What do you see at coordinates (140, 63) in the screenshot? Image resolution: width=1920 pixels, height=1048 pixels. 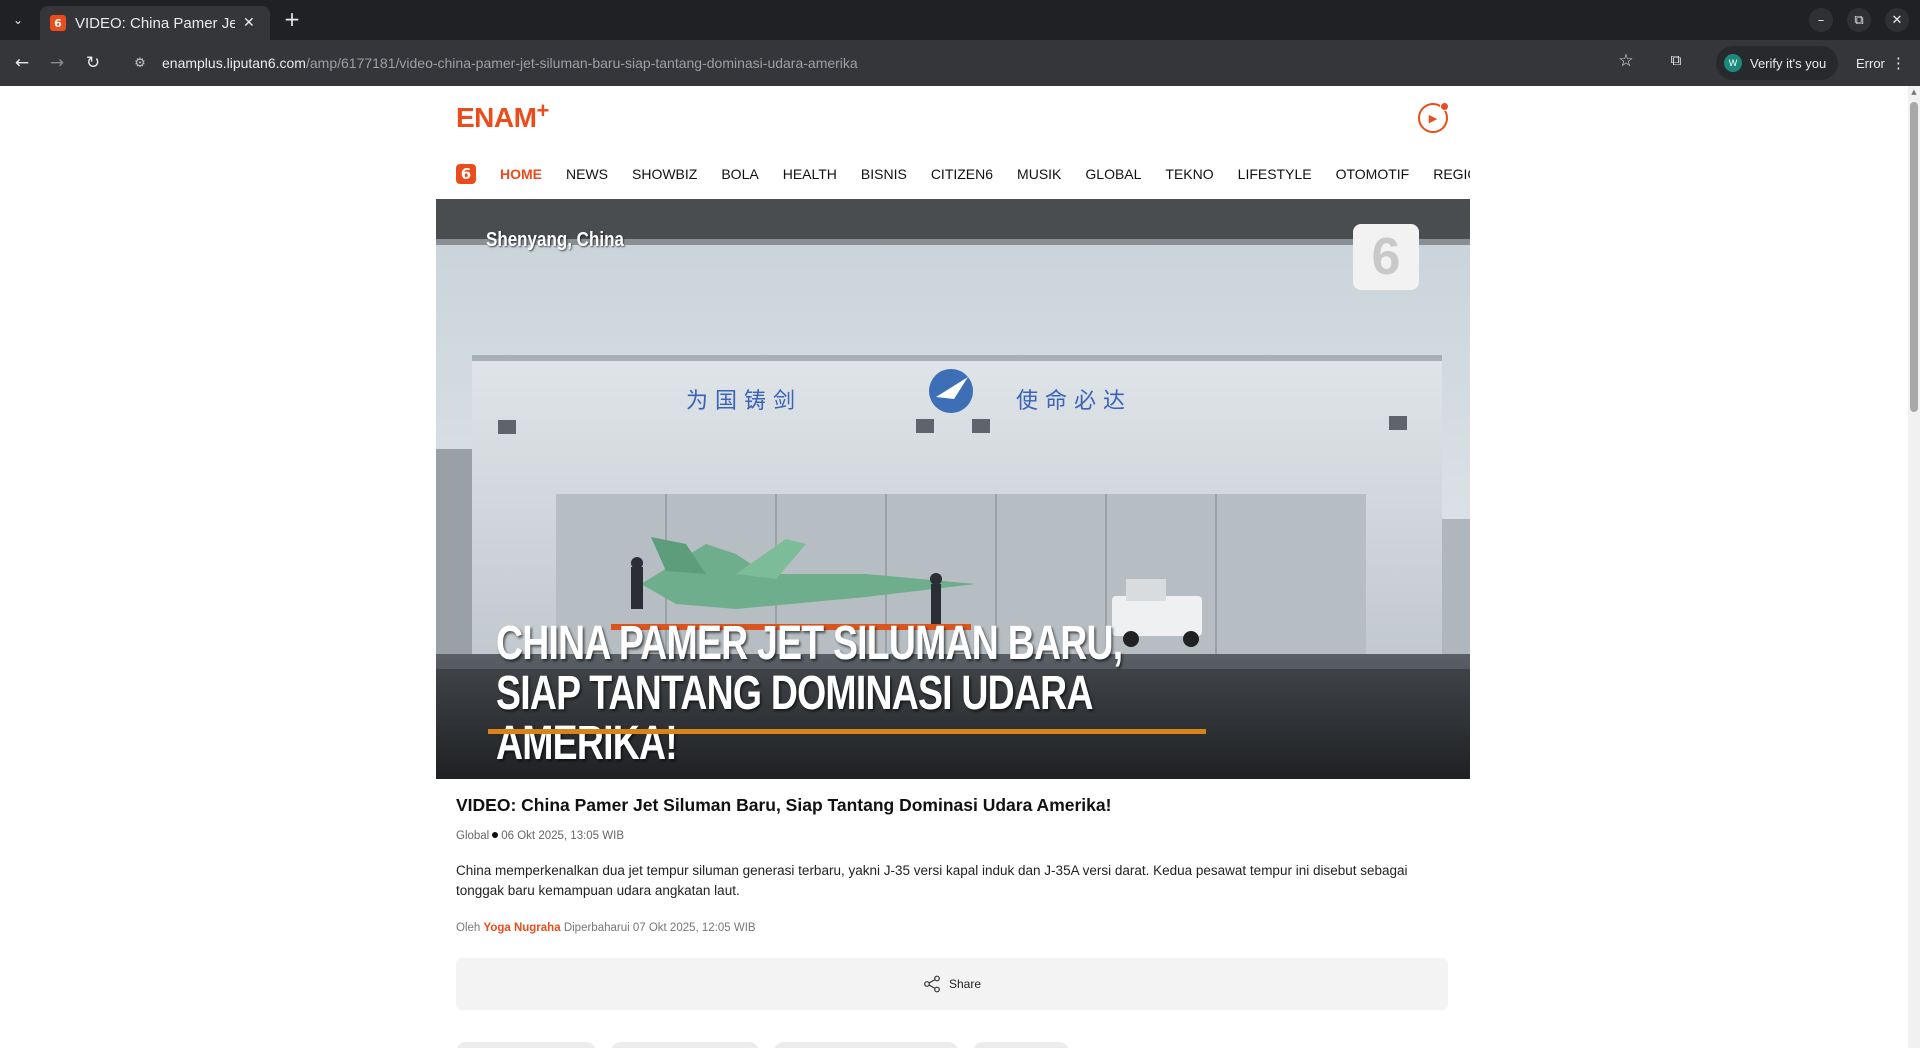 I see `site-info-tune-icon: ⚙` at bounding box center [140, 63].